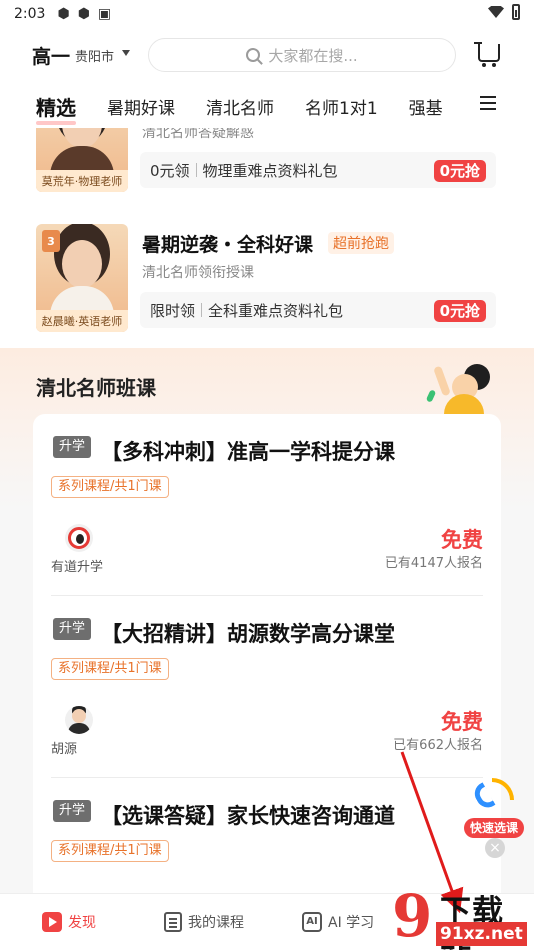  I want to click on course-title: 【选课答疑】家长快速咨询通道, so click(248, 816).